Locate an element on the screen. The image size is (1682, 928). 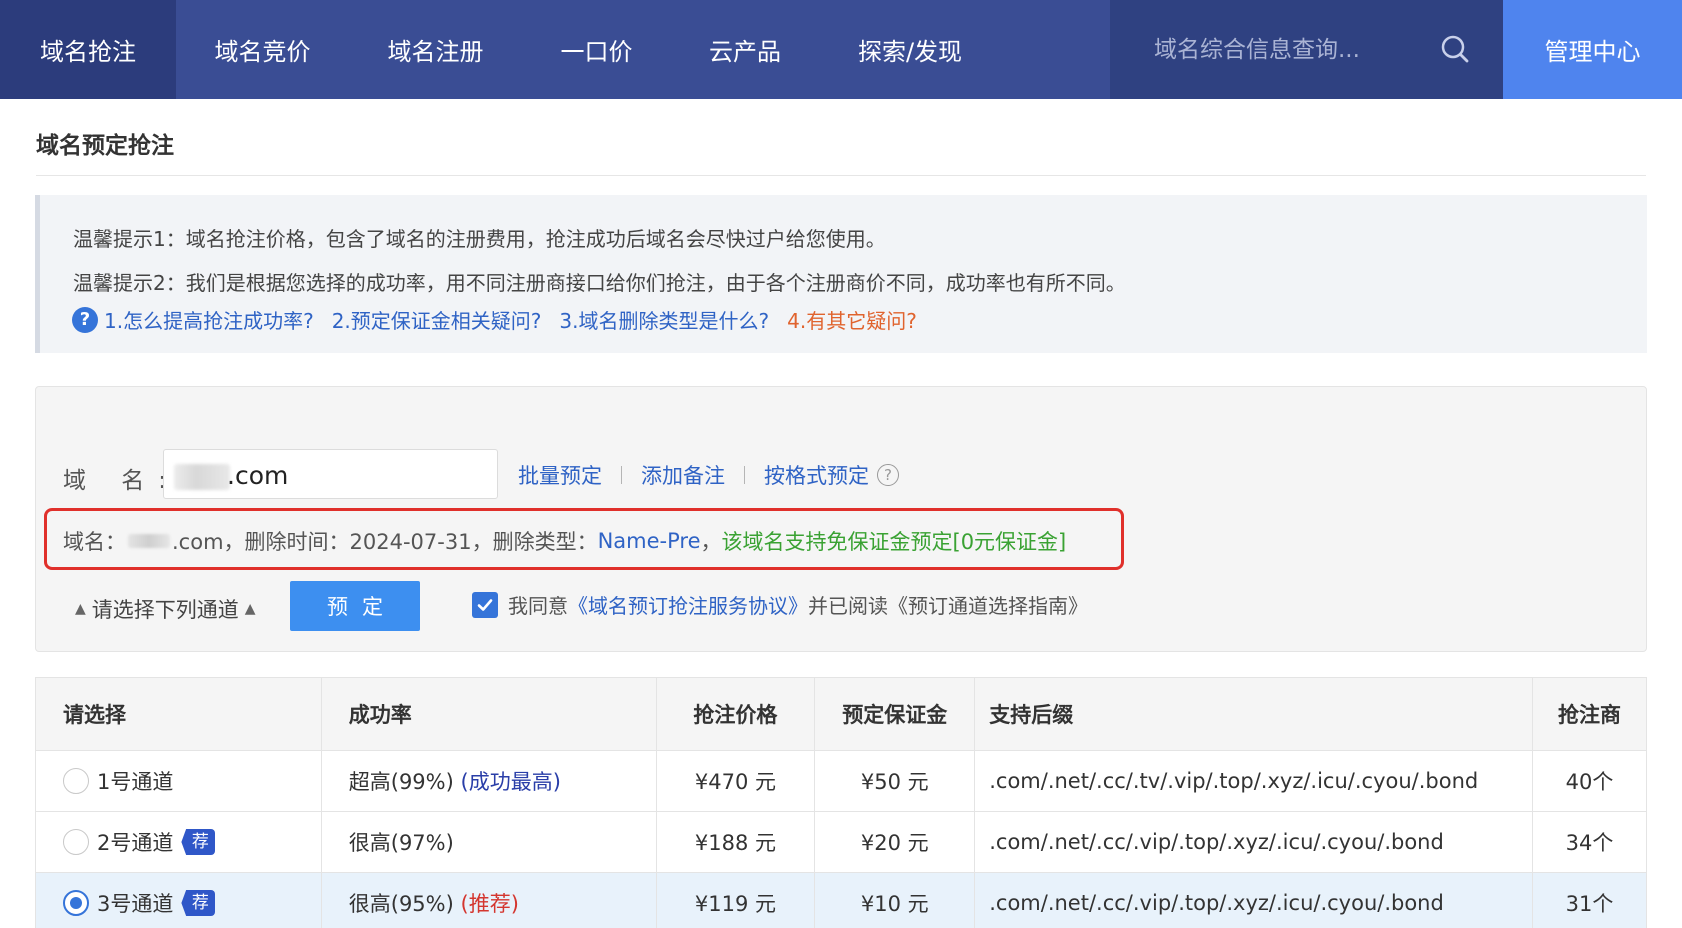
nav-item-explore: 探索/发现 is located at coordinates (910, 49).